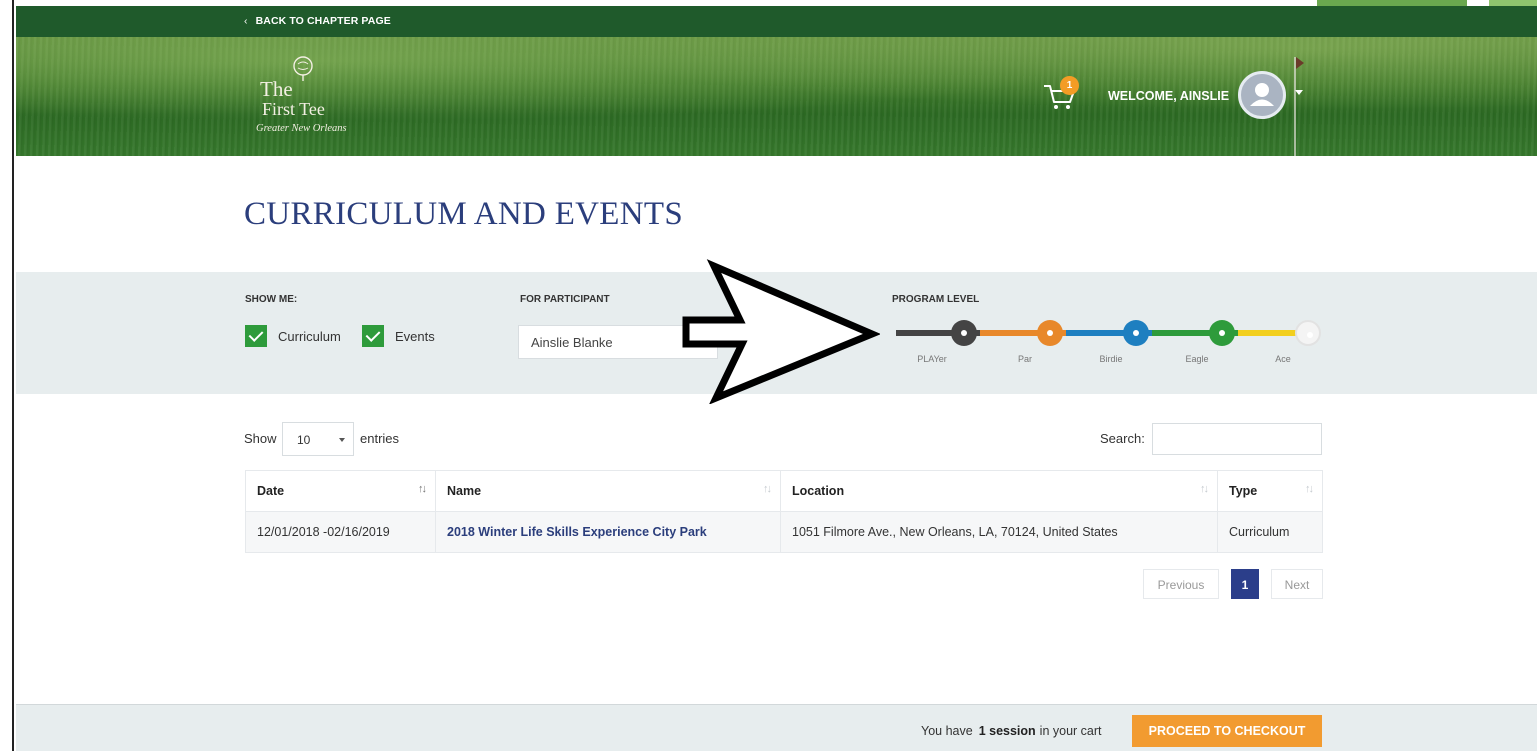 Image resolution: width=1537 pixels, height=751 pixels. Describe the element at coordinates (271, 491) in the screenshot. I see `column-header-label: Date` at that location.